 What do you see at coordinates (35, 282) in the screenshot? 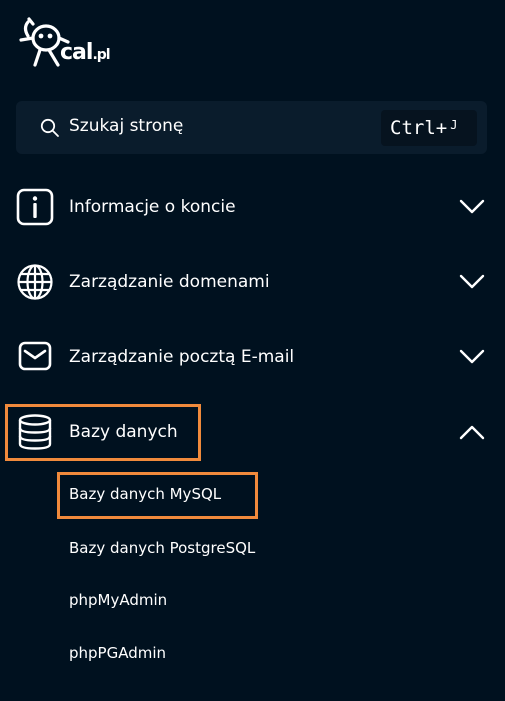
I see `globe-icon` at bounding box center [35, 282].